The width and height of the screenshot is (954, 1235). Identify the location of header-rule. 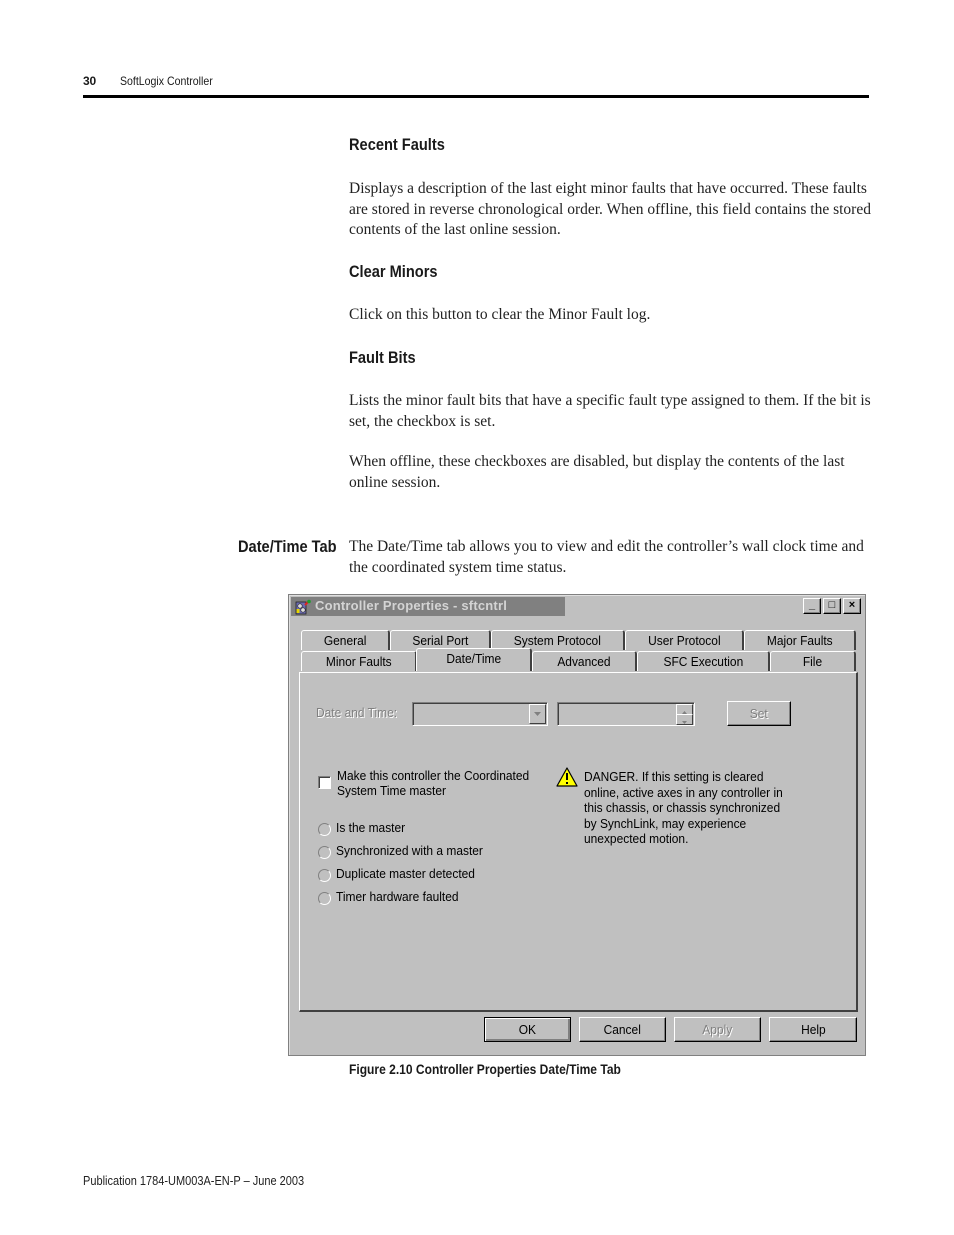
(476, 96).